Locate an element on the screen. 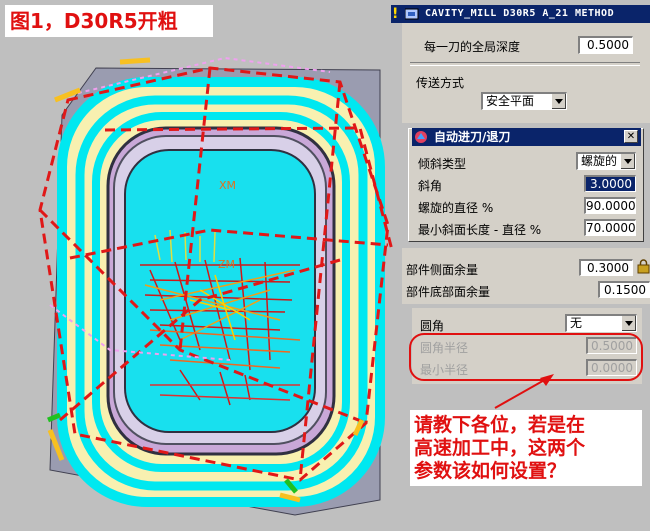  question-callout: 请教下各位，若是在 高速加工中，这两个 参数该如何设置？ is located at coordinates (526, 448).